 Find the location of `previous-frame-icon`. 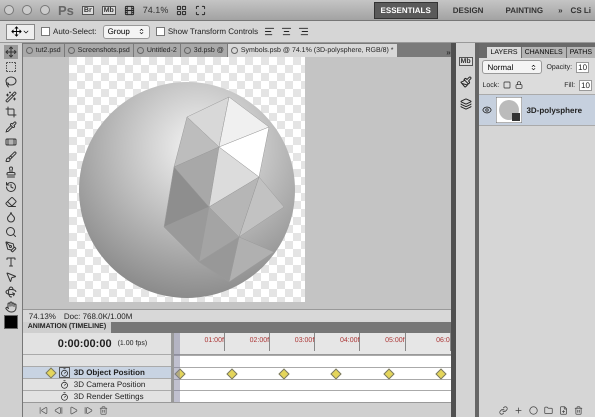

previous-frame-icon is located at coordinates (58, 410).